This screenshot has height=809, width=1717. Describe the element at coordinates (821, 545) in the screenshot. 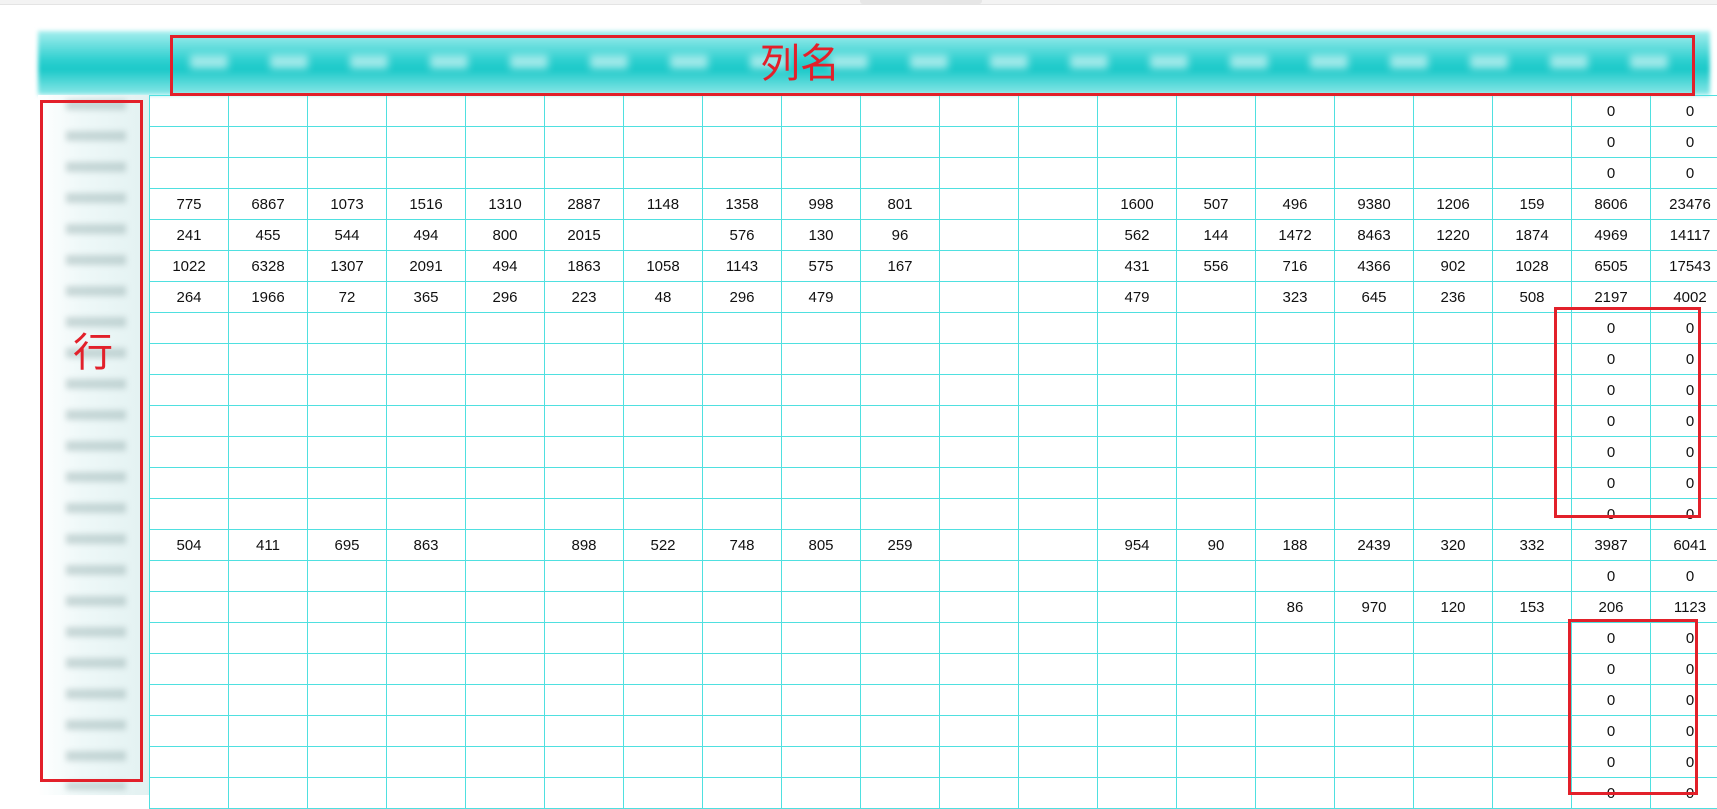

I see `table-cell: 805` at that location.